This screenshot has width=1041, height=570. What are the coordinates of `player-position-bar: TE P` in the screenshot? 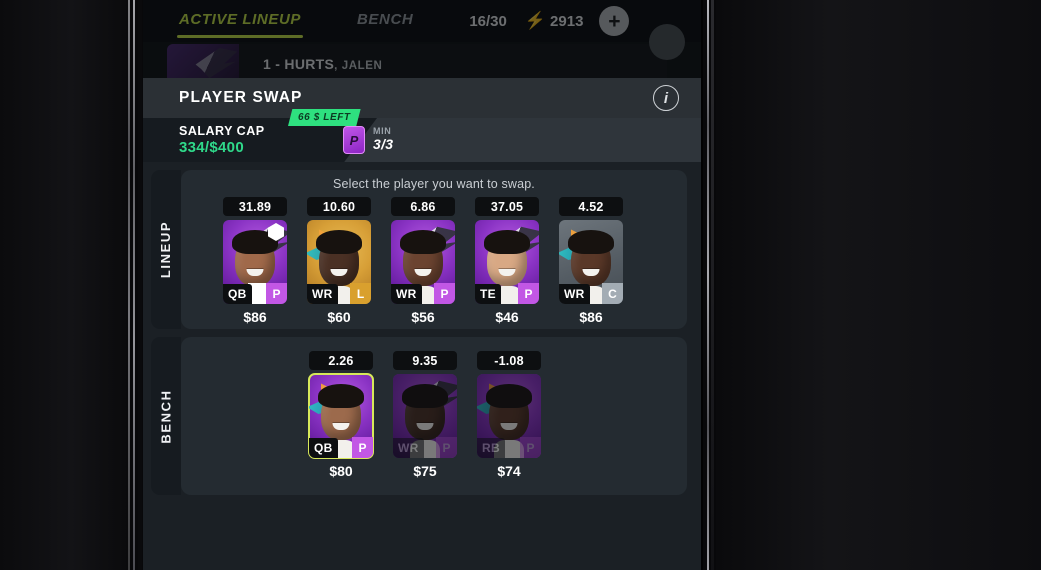 It's located at (507, 293).